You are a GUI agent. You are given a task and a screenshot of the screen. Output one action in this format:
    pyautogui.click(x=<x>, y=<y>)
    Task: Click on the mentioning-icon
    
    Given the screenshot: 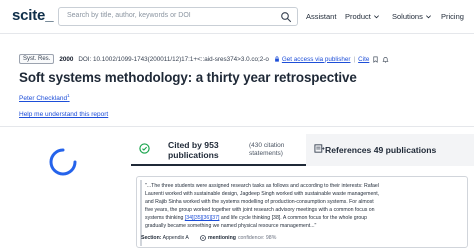 What is the action you would take?
    pyautogui.click(x=203, y=238)
    